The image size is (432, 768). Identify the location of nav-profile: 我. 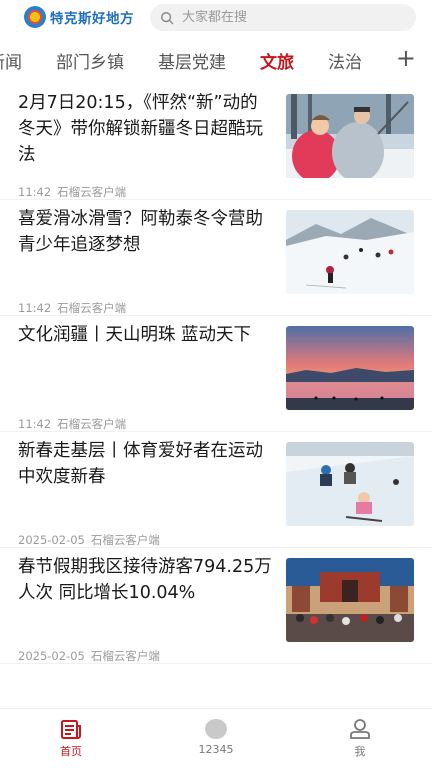
(360, 738).